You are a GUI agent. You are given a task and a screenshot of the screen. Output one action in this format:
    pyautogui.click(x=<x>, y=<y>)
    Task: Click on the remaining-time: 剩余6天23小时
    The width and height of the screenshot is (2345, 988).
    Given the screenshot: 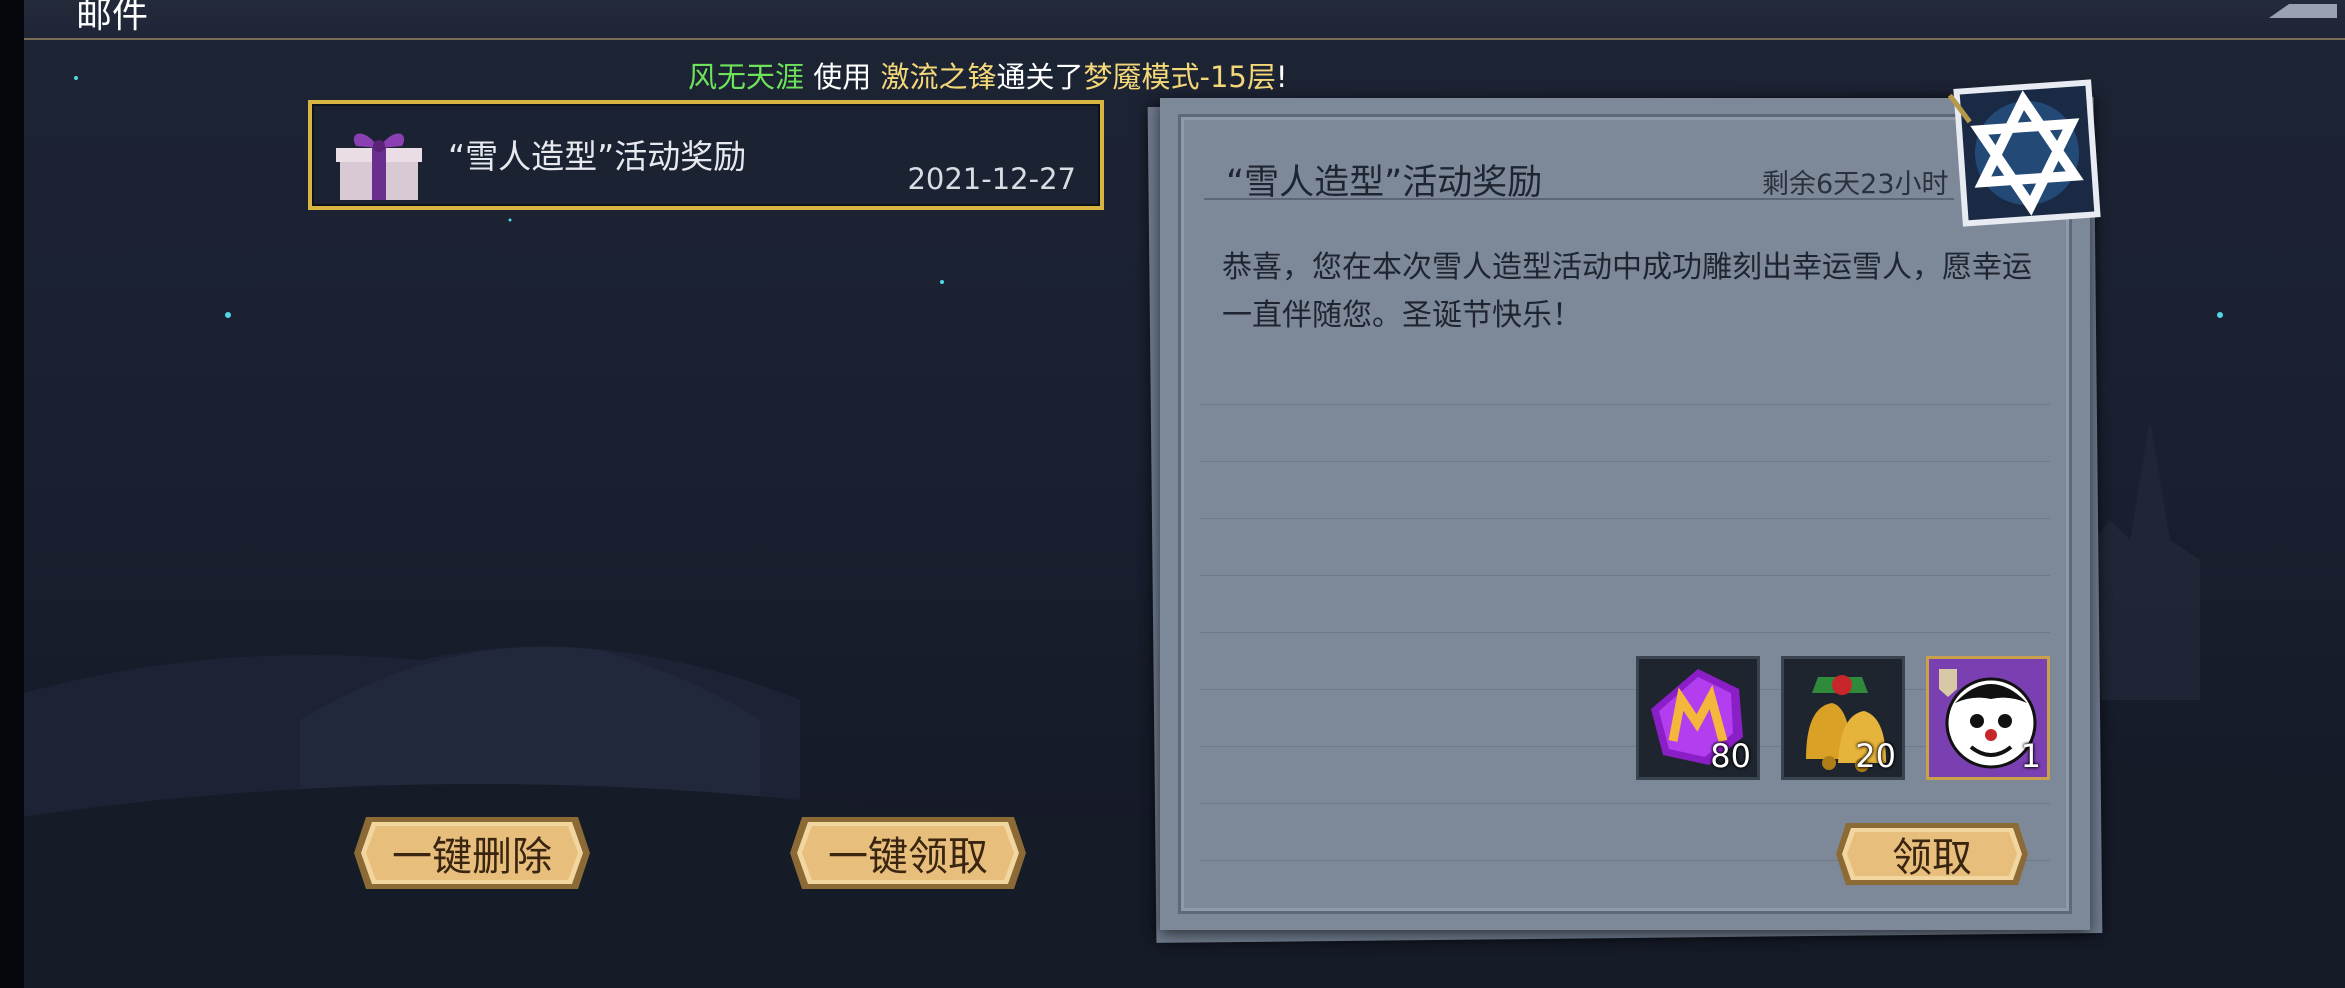 What is the action you would take?
    pyautogui.click(x=1855, y=184)
    